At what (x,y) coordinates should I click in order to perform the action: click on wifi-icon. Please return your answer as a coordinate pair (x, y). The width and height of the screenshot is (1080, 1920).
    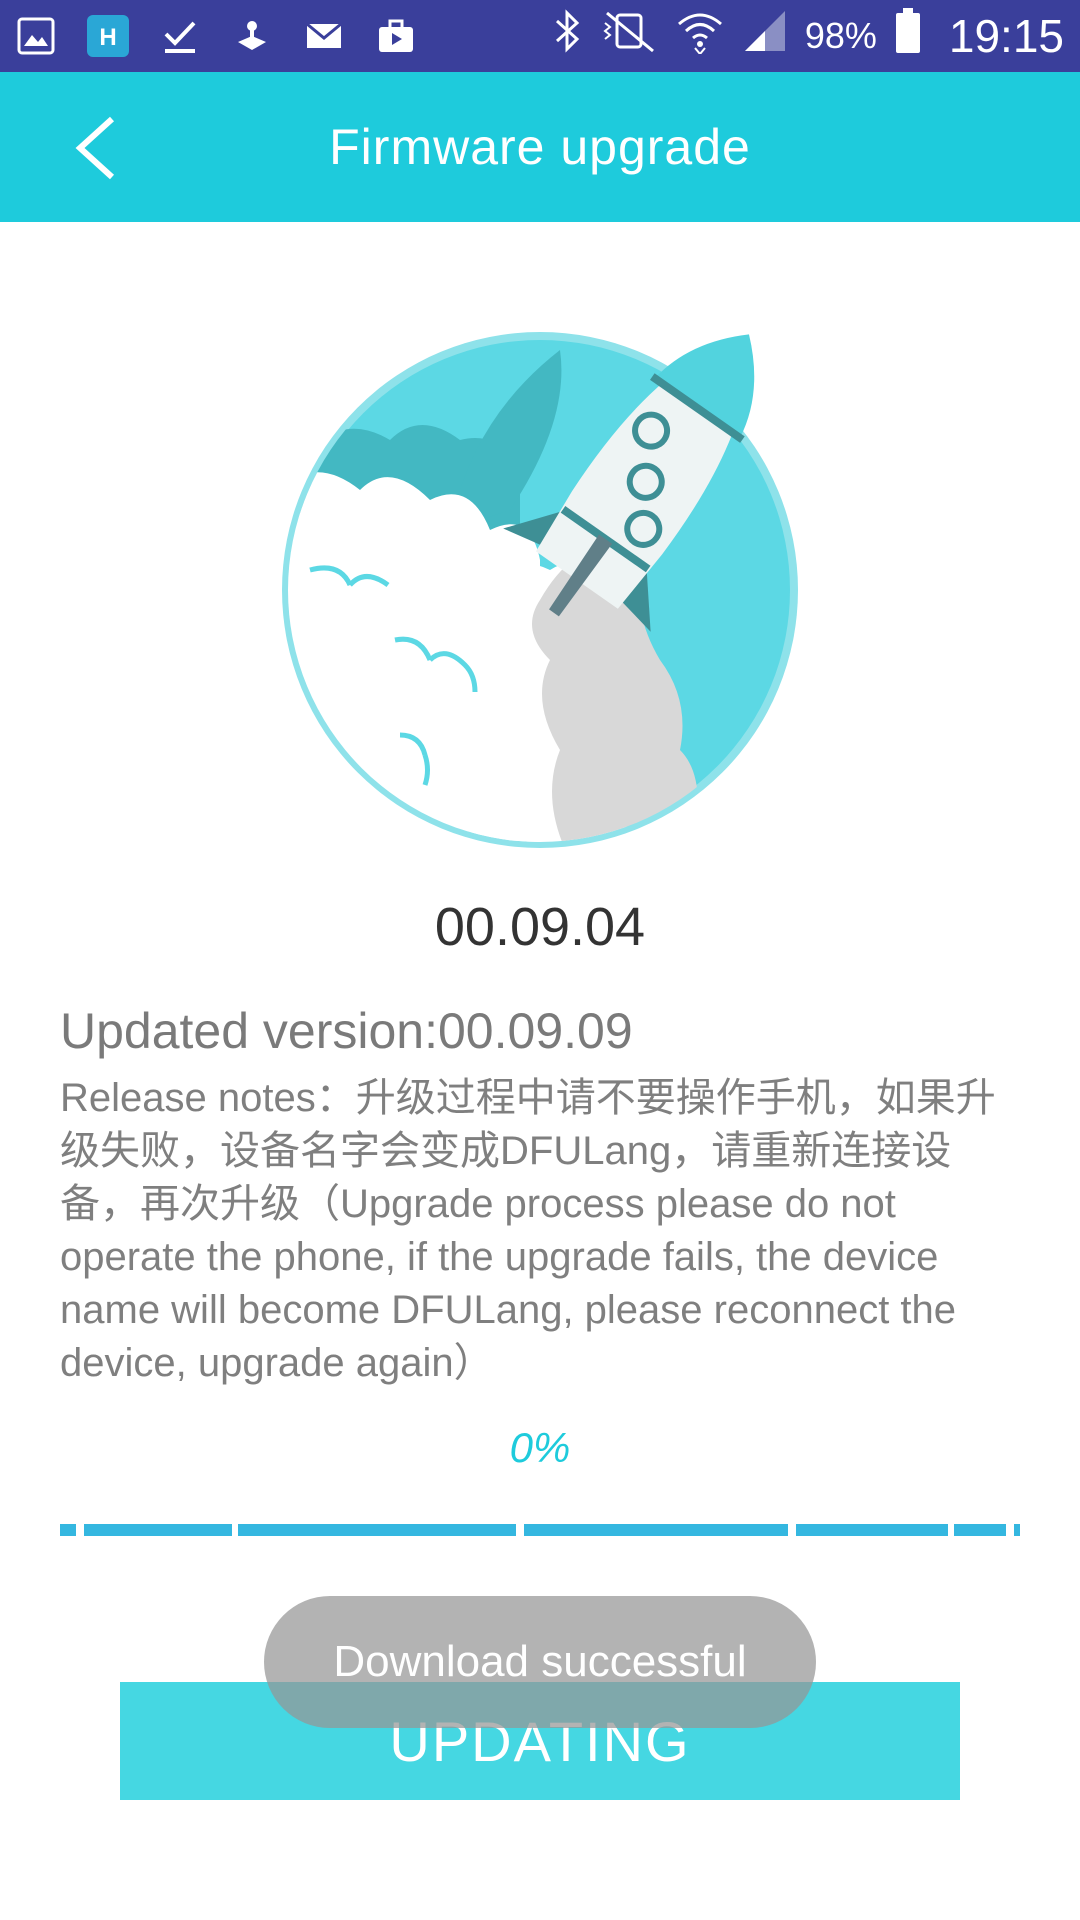
    Looking at the image, I should click on (700, 36).